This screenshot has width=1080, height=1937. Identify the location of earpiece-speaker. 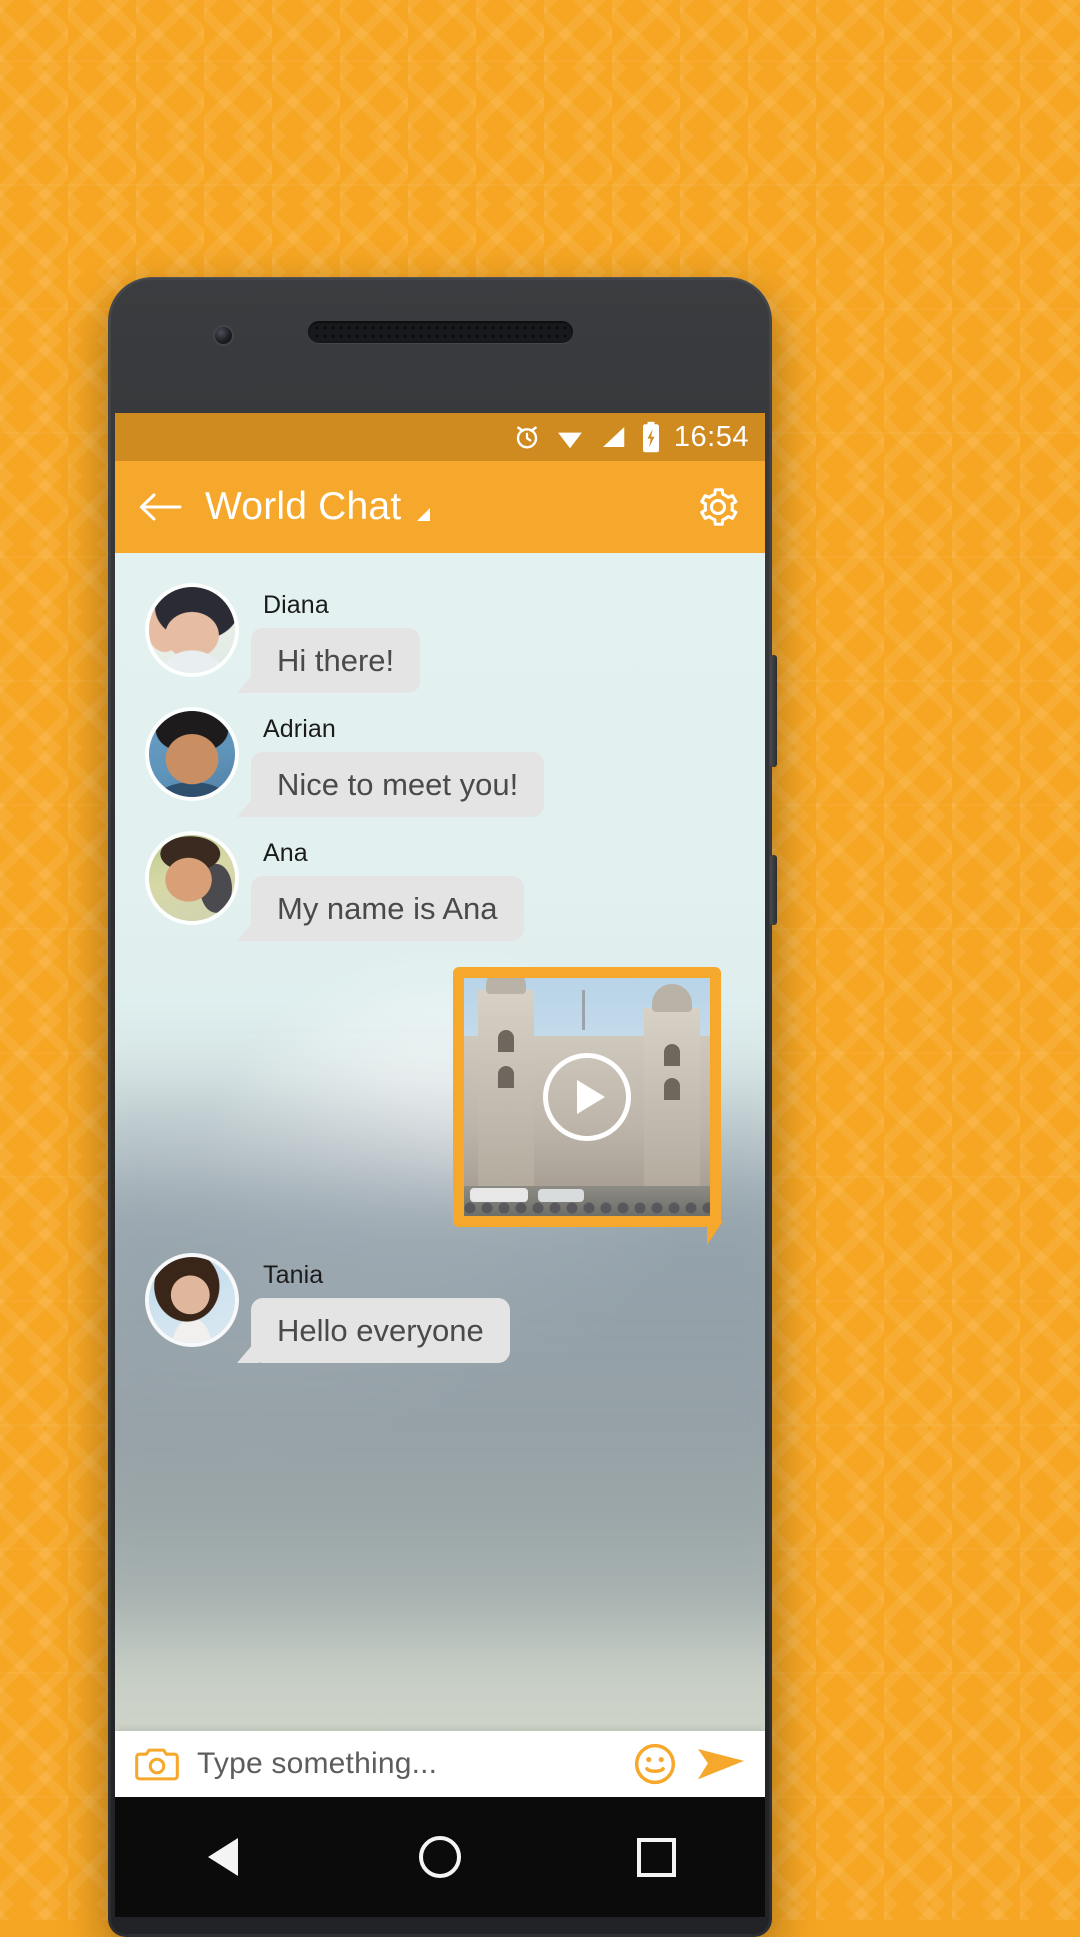
(440, 332).